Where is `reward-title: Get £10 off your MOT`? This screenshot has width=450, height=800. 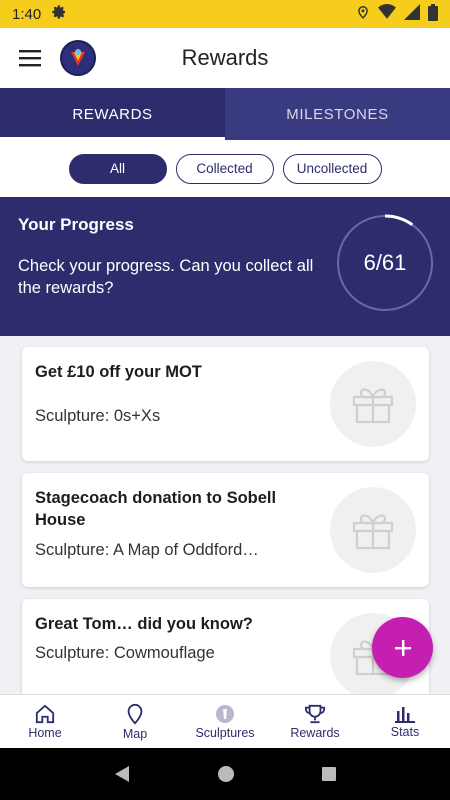 reward-title: Get £10 off your MOT is located at coordinates (118, 372).